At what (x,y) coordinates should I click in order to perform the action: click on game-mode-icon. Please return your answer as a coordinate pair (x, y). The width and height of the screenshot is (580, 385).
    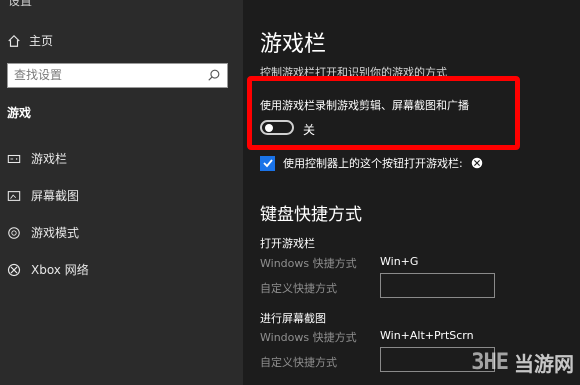
    Looking at the image, I should click on (14, 232).